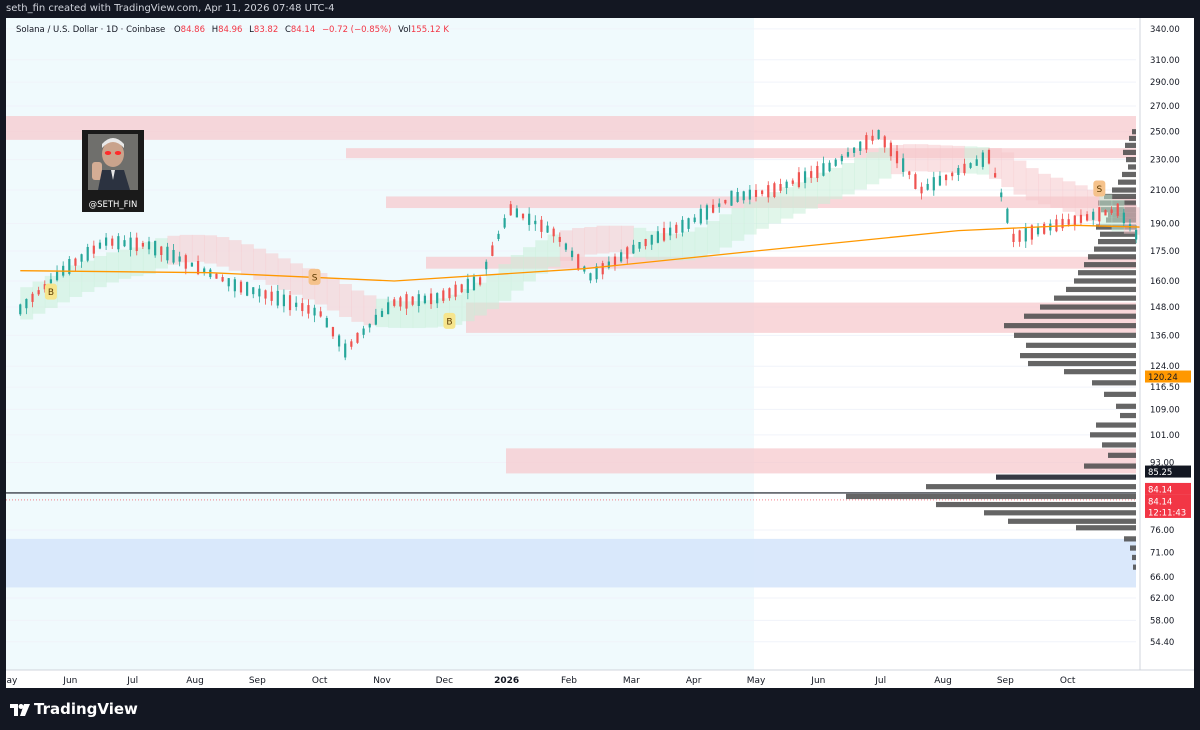 This screenshot has height=730, width=1200. I want to click on time-axis-tick: Dec, so click(444, 681).